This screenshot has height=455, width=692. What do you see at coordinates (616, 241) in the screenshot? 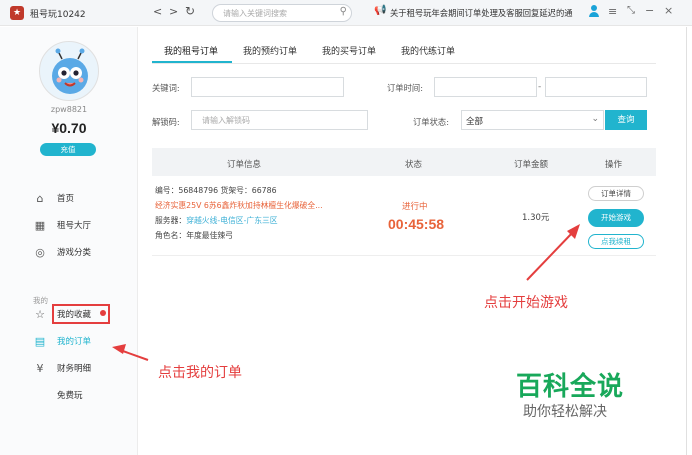
I see `renew-button: 点我续租` at bounding box center [616, 241].